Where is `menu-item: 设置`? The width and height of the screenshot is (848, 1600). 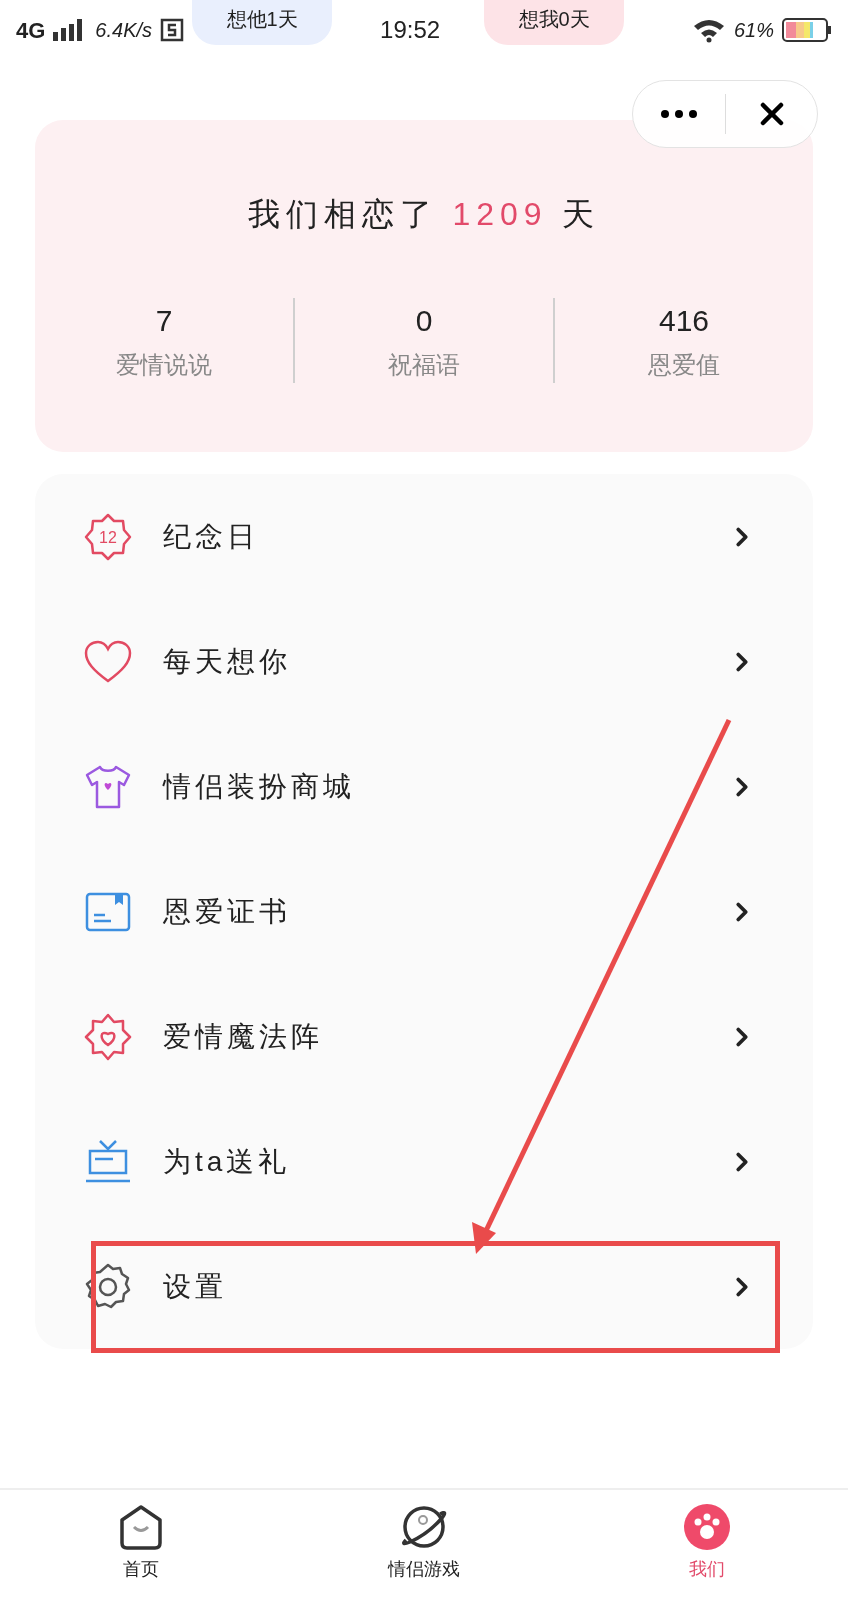 menu-item: 设置 is located at coordinates (424, 1286).